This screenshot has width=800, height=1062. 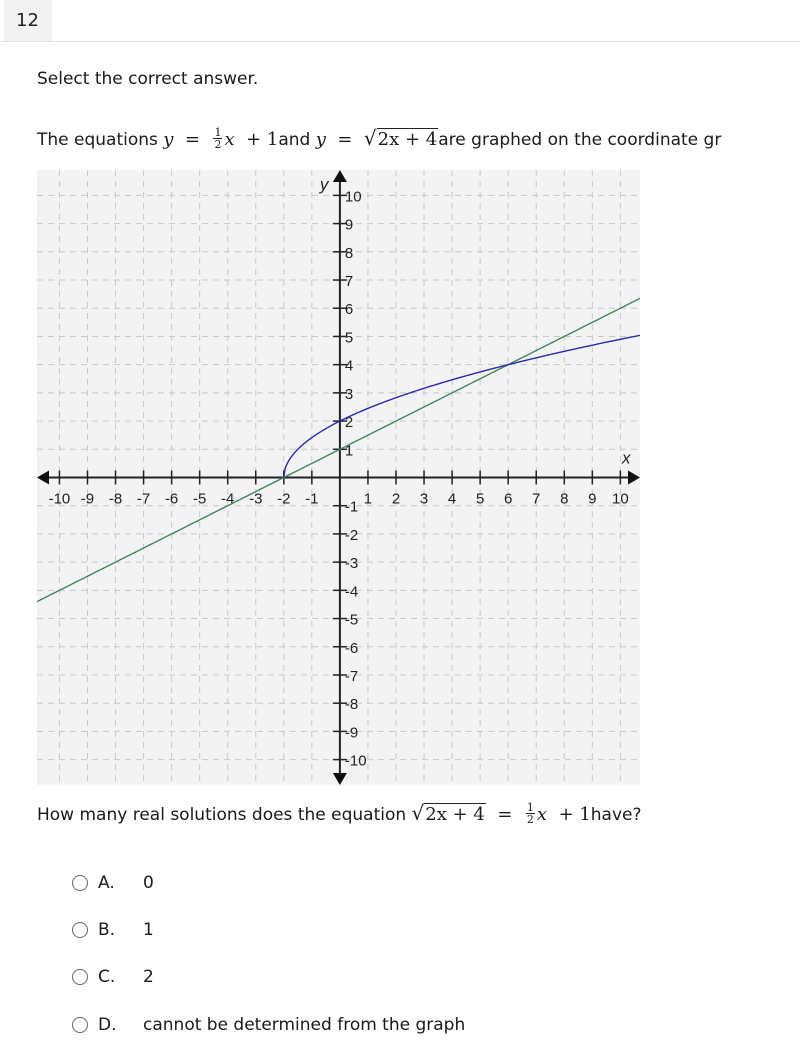 What do you see at coordinates (349, 366) in the screenshot?
I see `y-tick-label: 4` at bounding box center [349, 366].